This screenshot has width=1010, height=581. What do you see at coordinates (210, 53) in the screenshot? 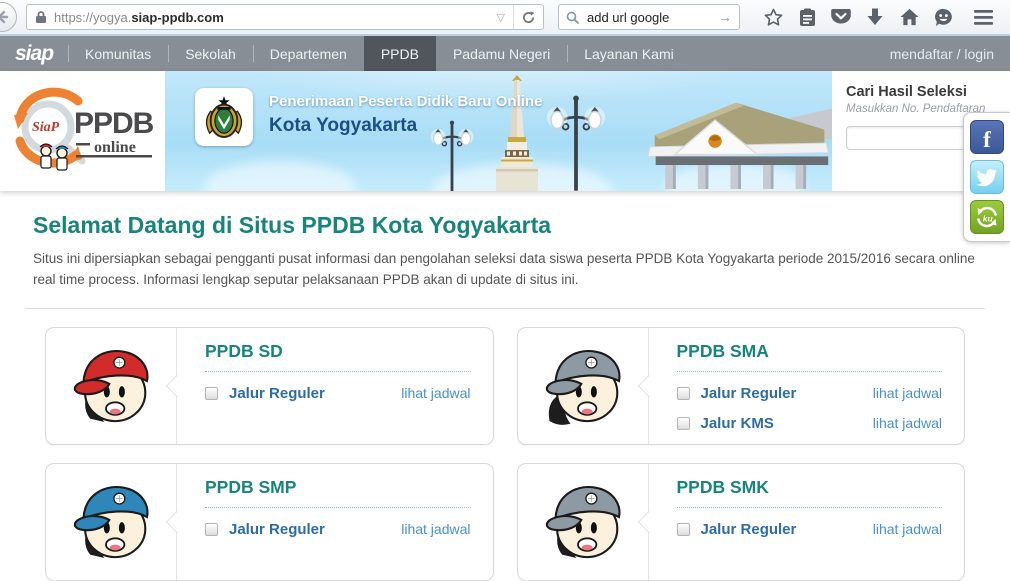
I see `nav-item-sekolah: Sekolah` at bounding box center [210, 53].